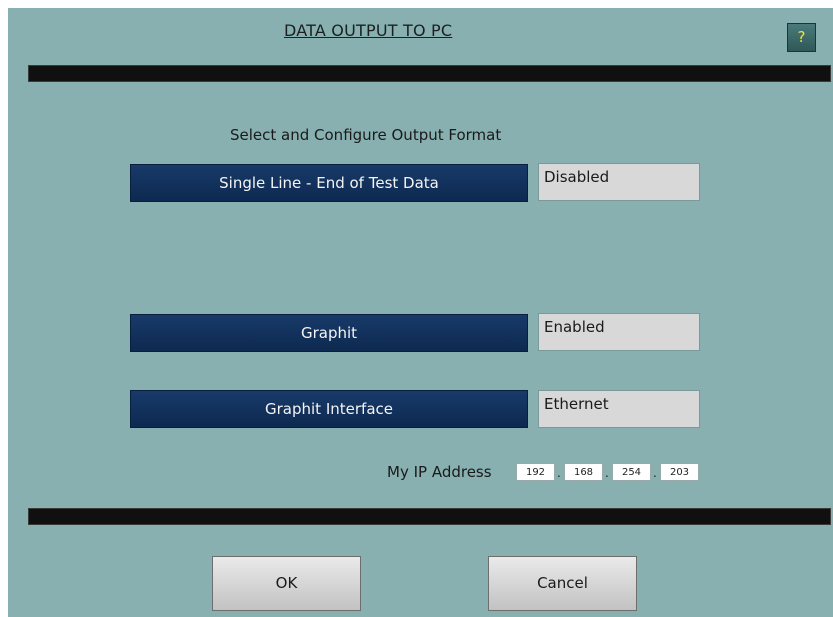  I want to click on single-line-status: Disabled, so click(619, 182).